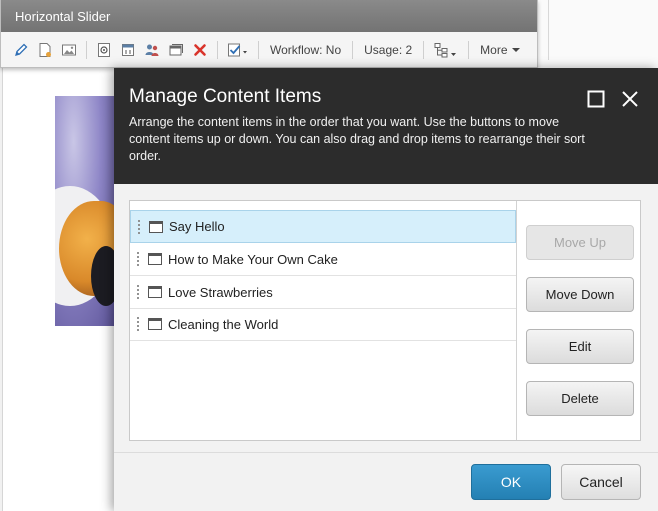 This screenshot has height=511, width=658. I want to click on chevron-down-icon, so click(515, 50).